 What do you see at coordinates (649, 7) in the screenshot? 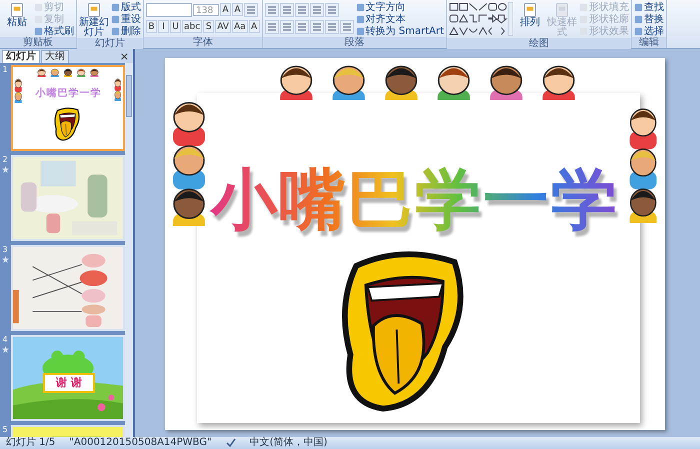
I see `ribbon-button: 查找` at bounding box center [649, 7].